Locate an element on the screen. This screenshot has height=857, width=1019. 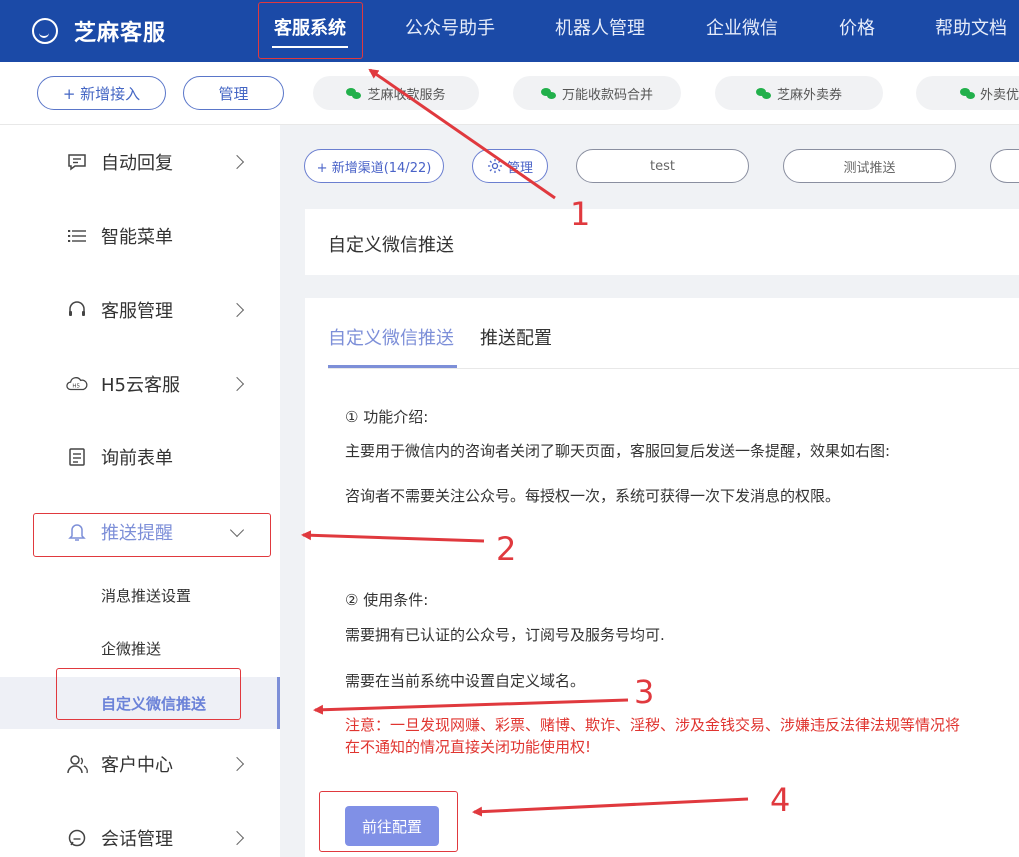
app-logo: 芝麻客服 is located at coordinates (99, 31).